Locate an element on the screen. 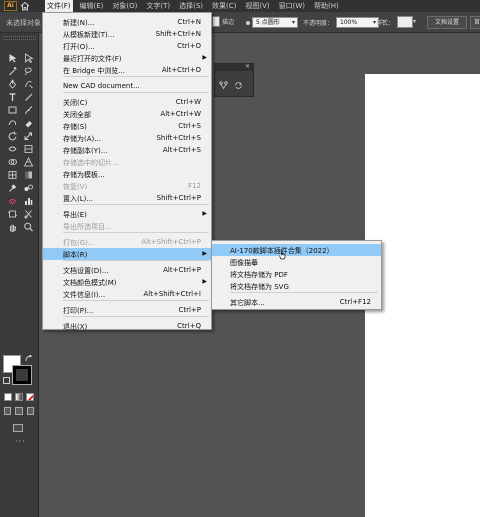  close-icon: ✕ is located at coordinates (247, 66).